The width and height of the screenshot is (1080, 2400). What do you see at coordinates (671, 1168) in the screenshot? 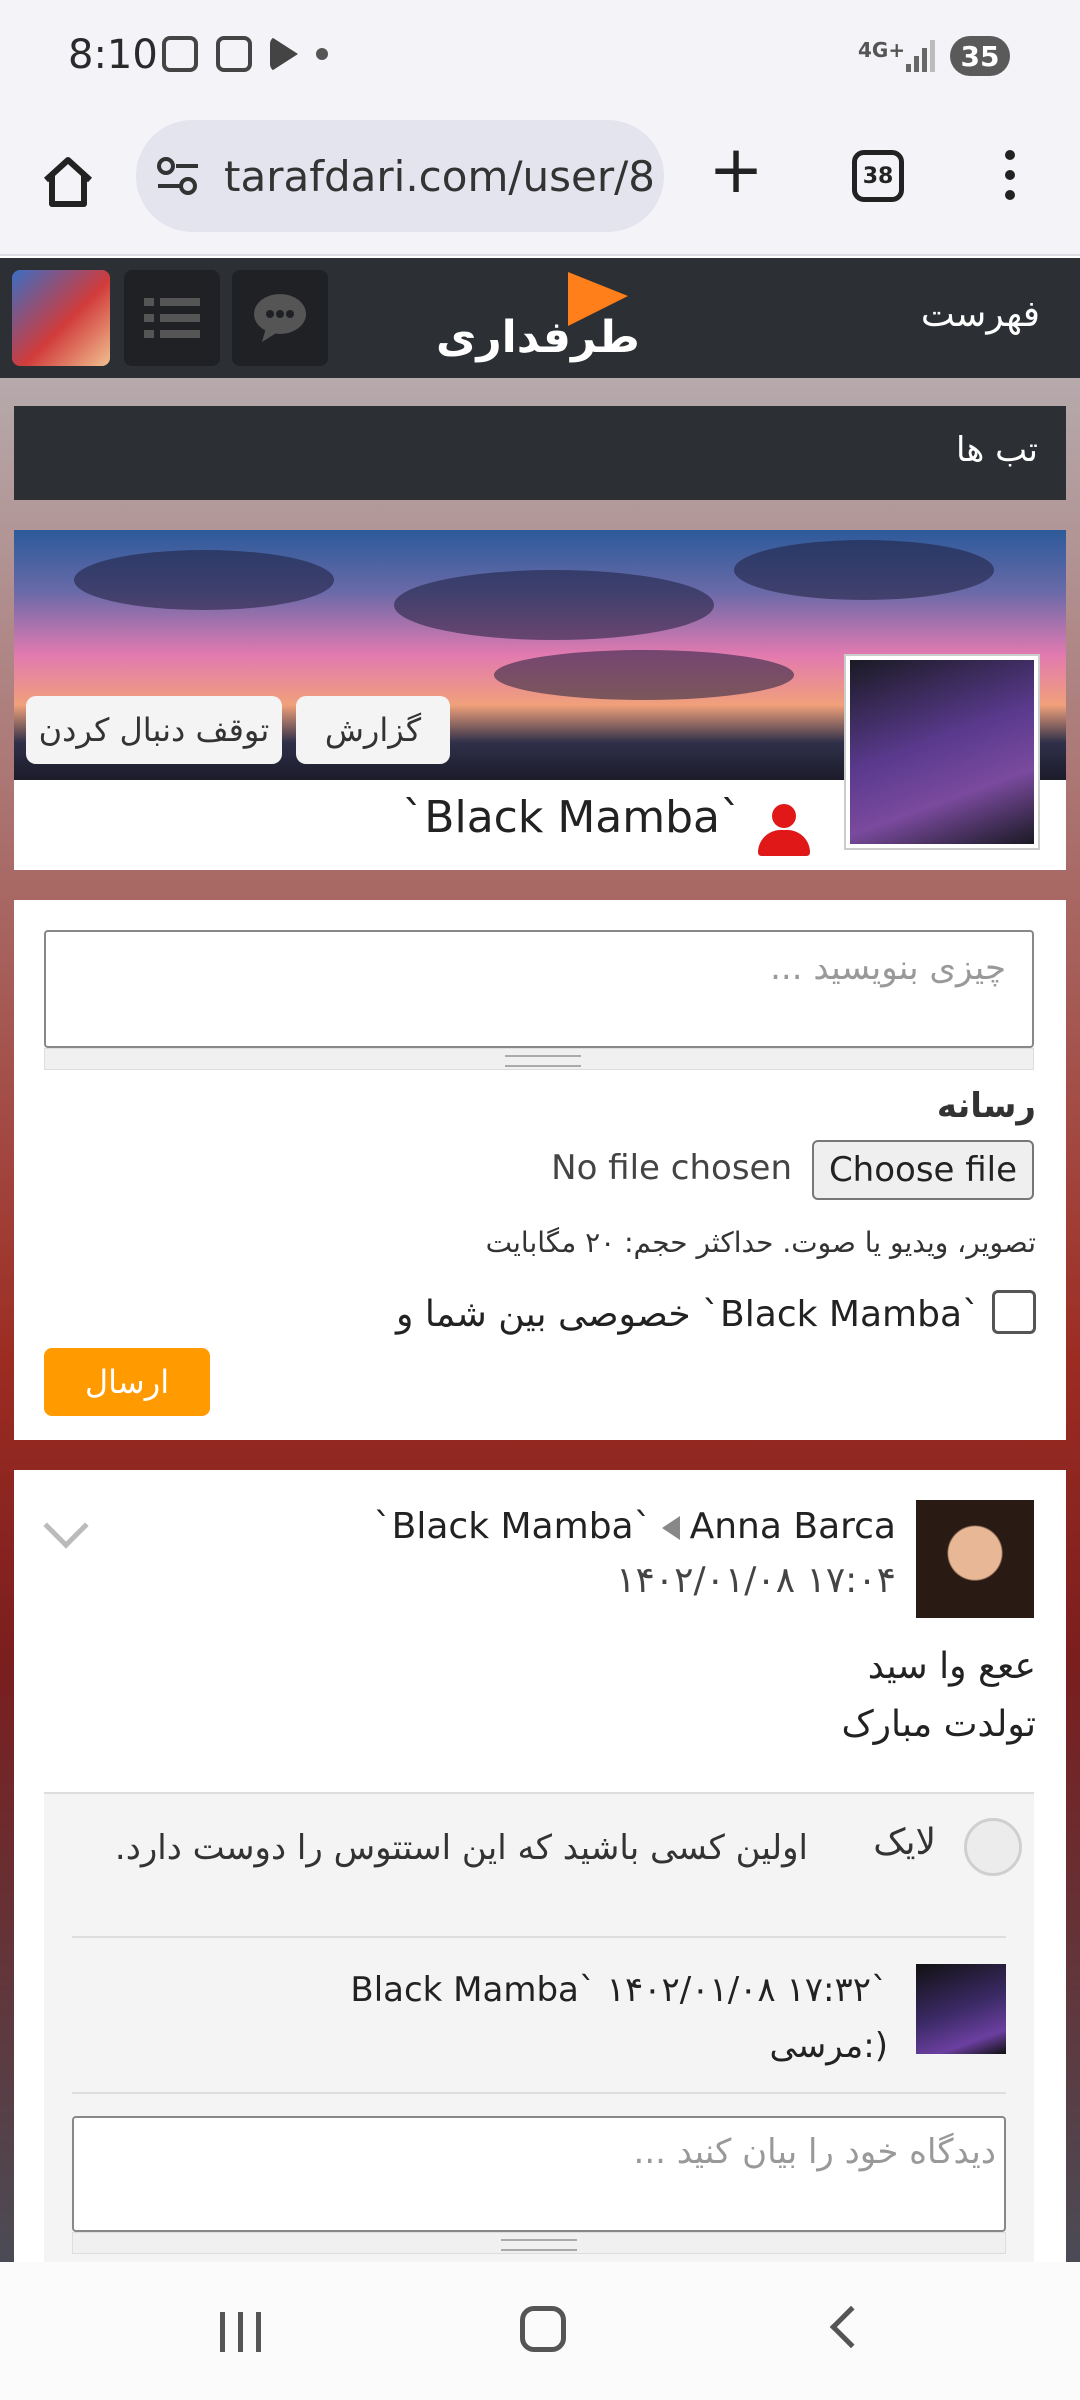
I see `no-file-label: No file chosen` at bounding box center [671, 1168].